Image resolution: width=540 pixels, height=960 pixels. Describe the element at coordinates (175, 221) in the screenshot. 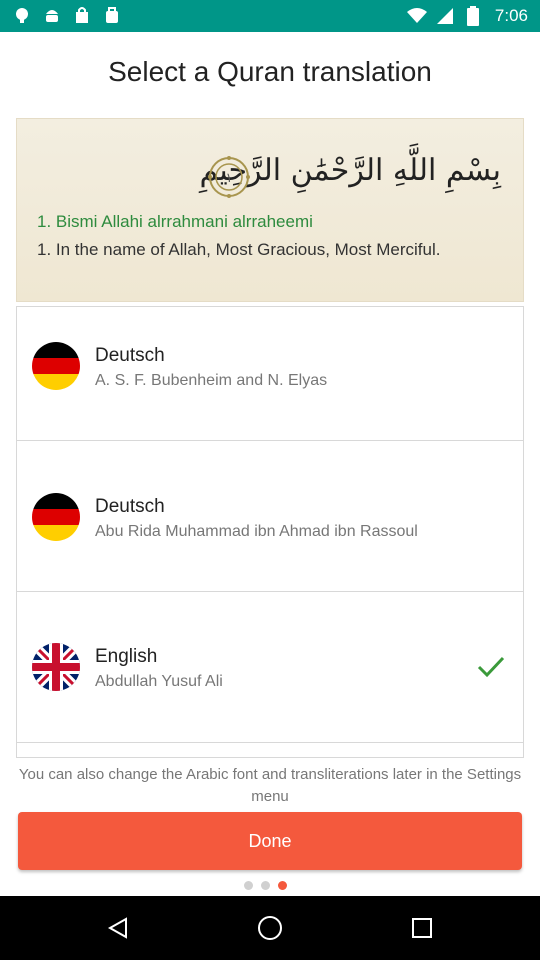

I see `transliteration-text: 1. Bismi Allahi alrrahmani alrraheemi` at that location.